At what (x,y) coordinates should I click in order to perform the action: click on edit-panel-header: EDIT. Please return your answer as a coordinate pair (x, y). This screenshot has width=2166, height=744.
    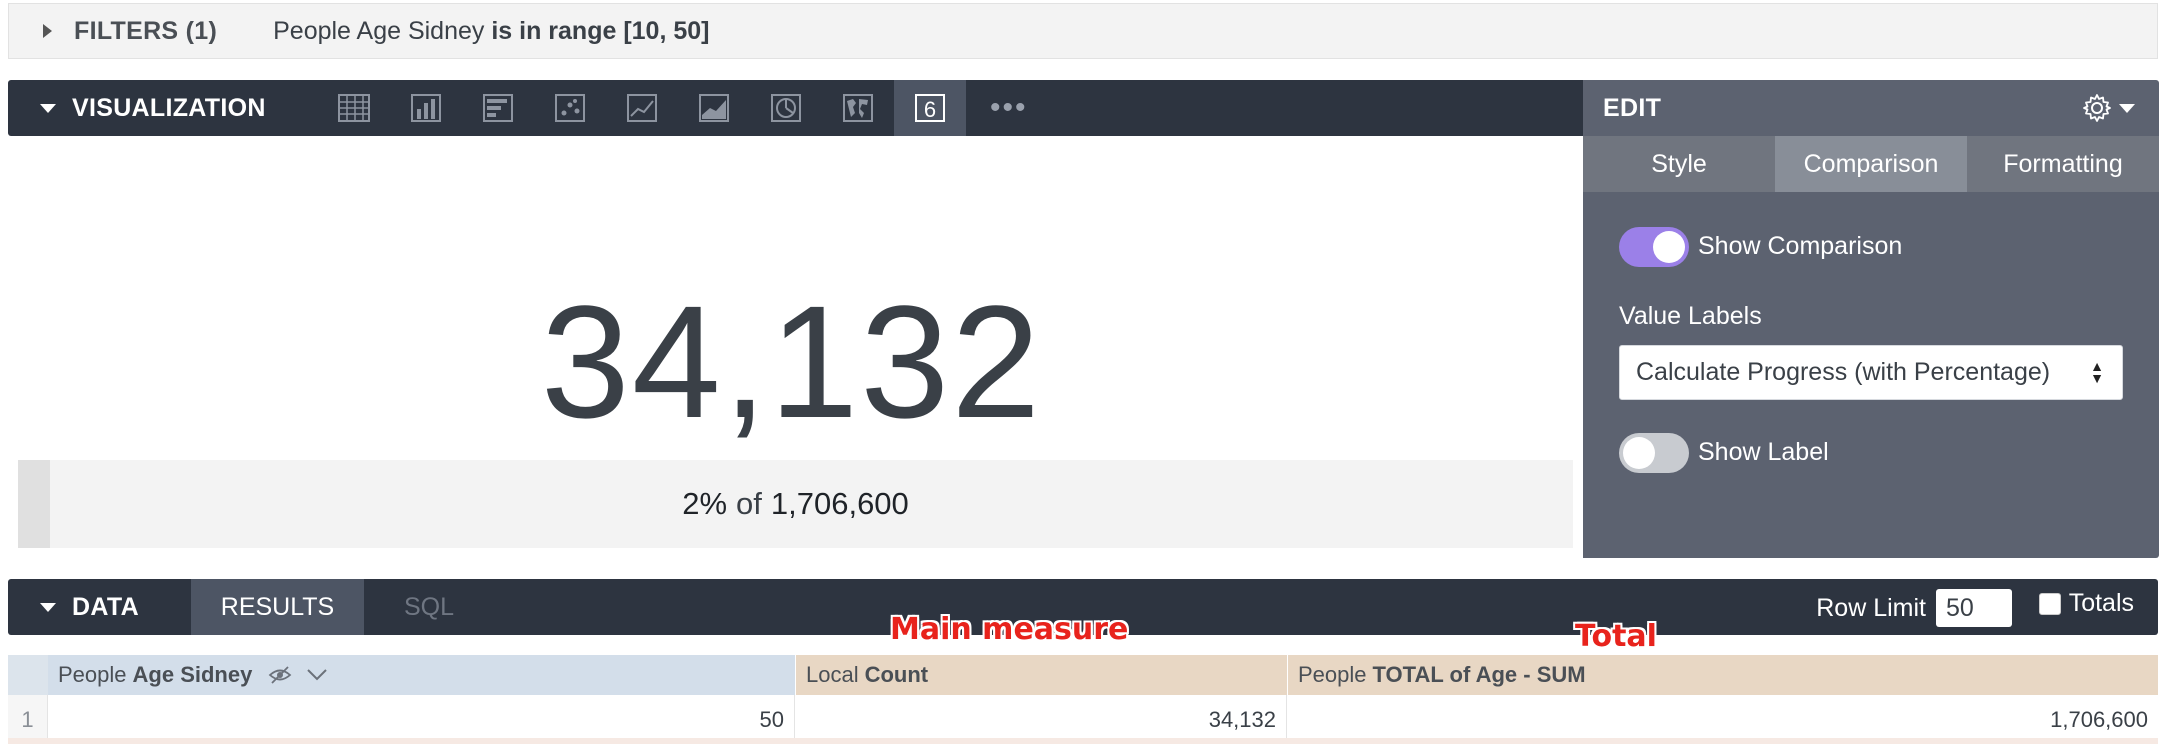
    Looking at the image, I should click on (1871, 108).